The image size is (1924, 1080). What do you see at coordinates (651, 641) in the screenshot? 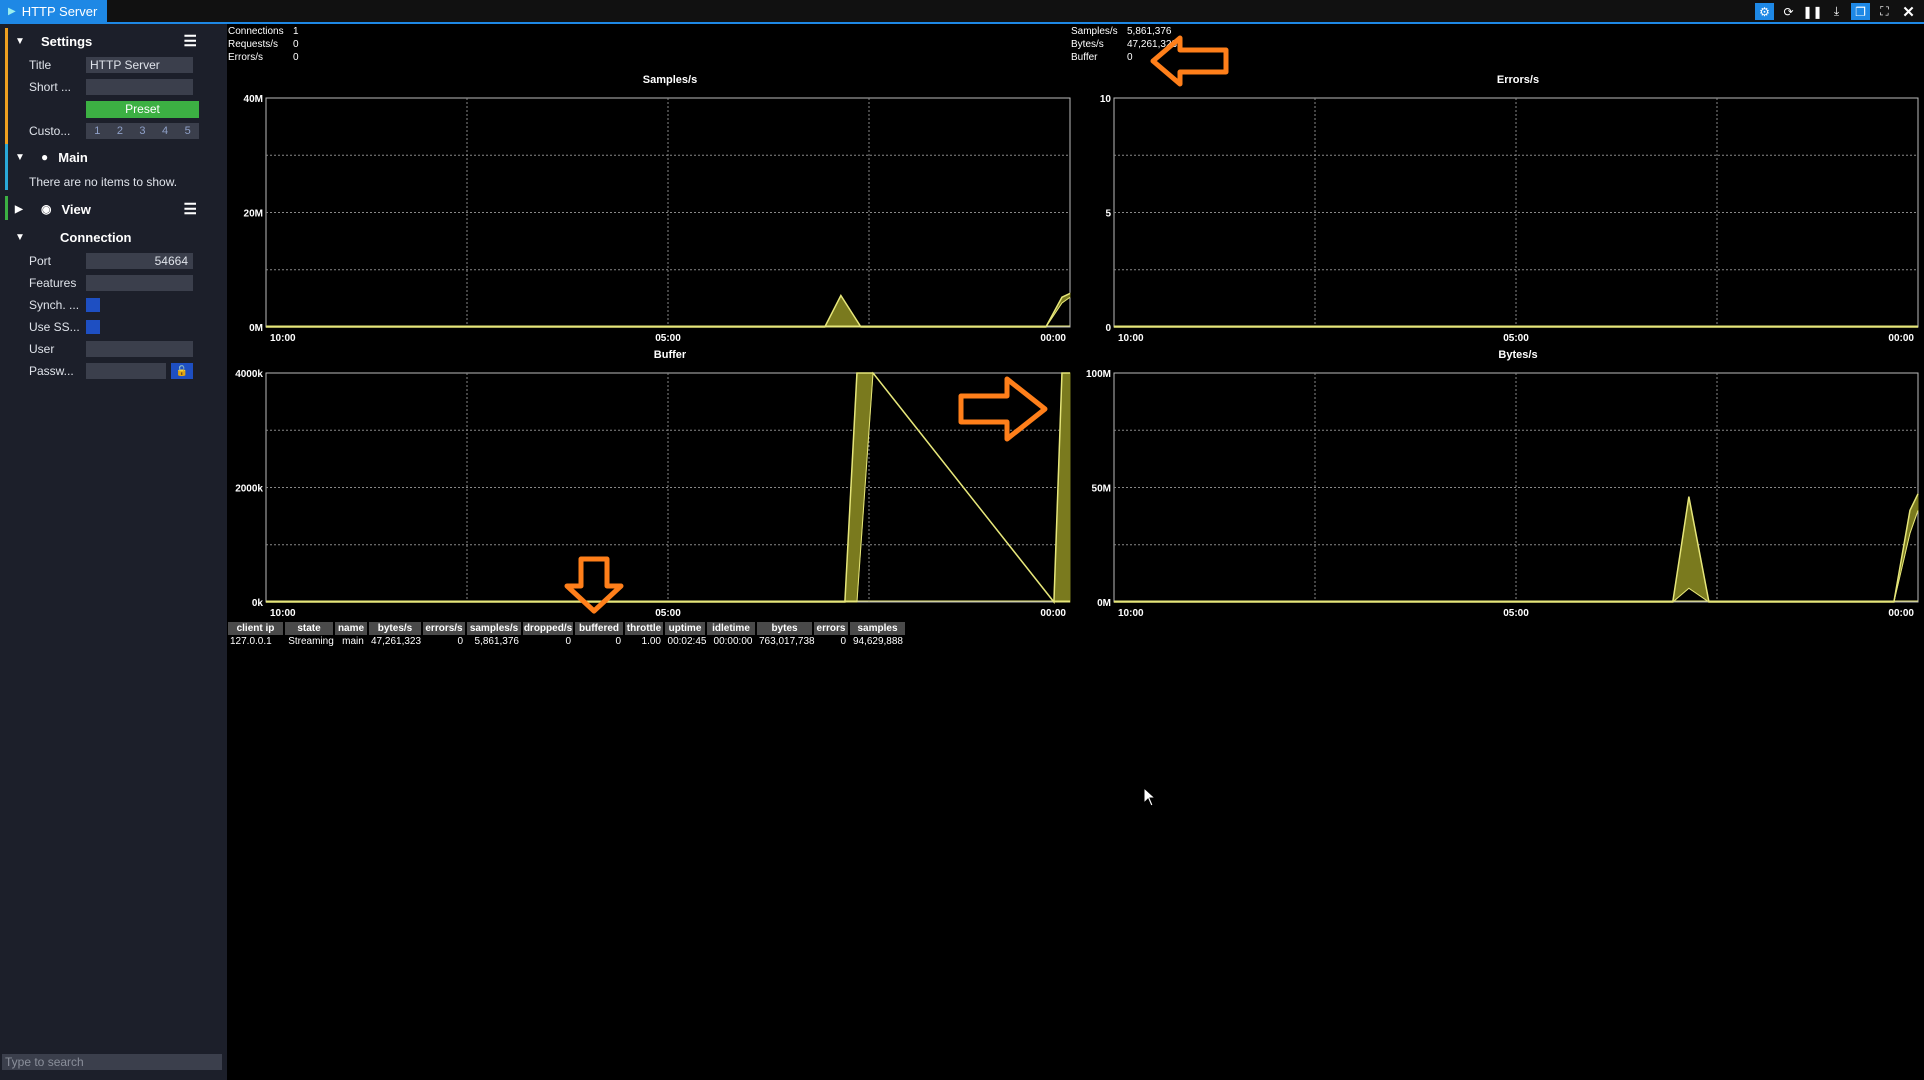
I see `table-cell: 1.00` at bounding box center [651, 641].